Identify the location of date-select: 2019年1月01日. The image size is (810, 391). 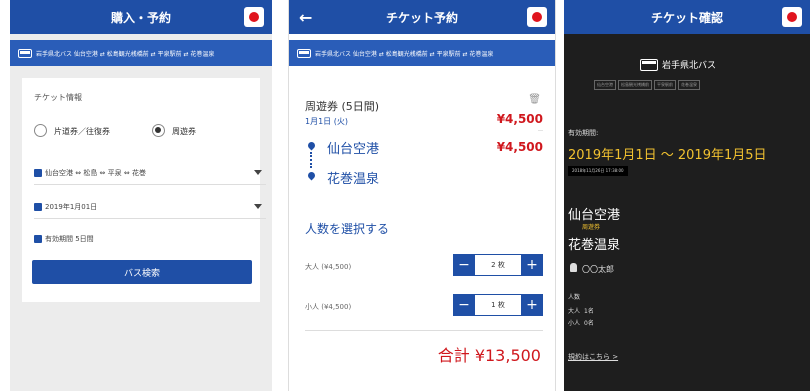
(150, 207).